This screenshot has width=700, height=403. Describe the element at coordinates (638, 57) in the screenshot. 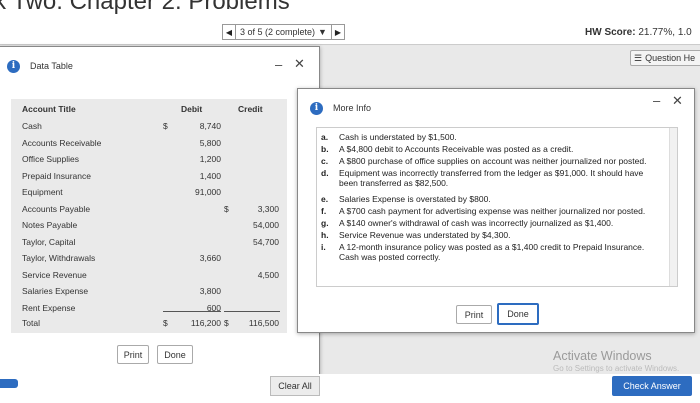

I see `list-icon: ☰` at that location.